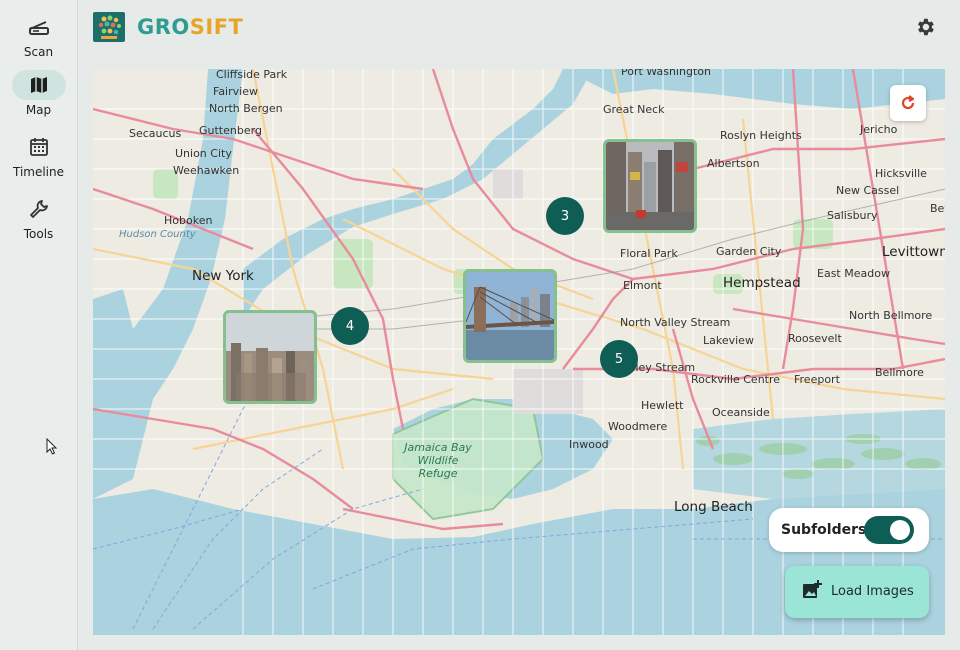 Image resolution: width=960 pixels, height=650 pixels. What do you see at coordinates (246, 108) in the screenshot?
I see `map-label: North Bergen` at bounding box center [246, 108].